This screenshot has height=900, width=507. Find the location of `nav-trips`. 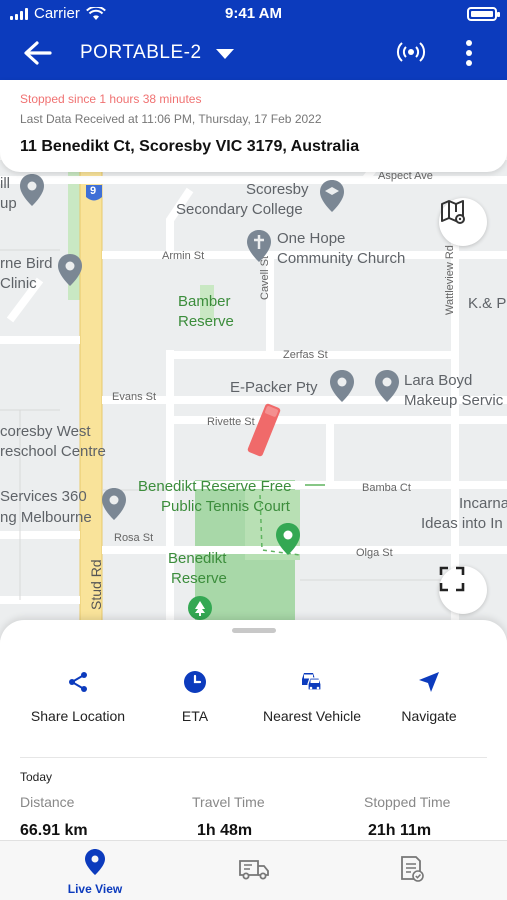

nav-trips is located at coordinates (254, 871).